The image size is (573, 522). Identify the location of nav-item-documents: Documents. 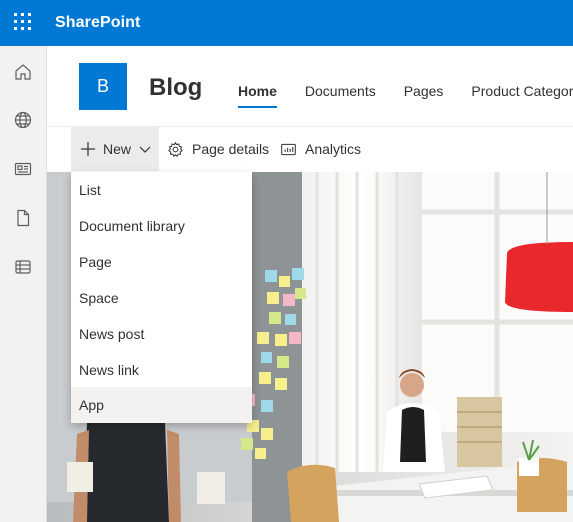
(340, 91).